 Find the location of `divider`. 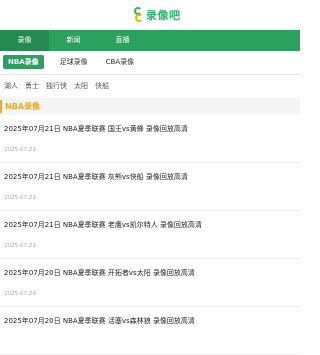

divider is located at coordinates (150, 74).